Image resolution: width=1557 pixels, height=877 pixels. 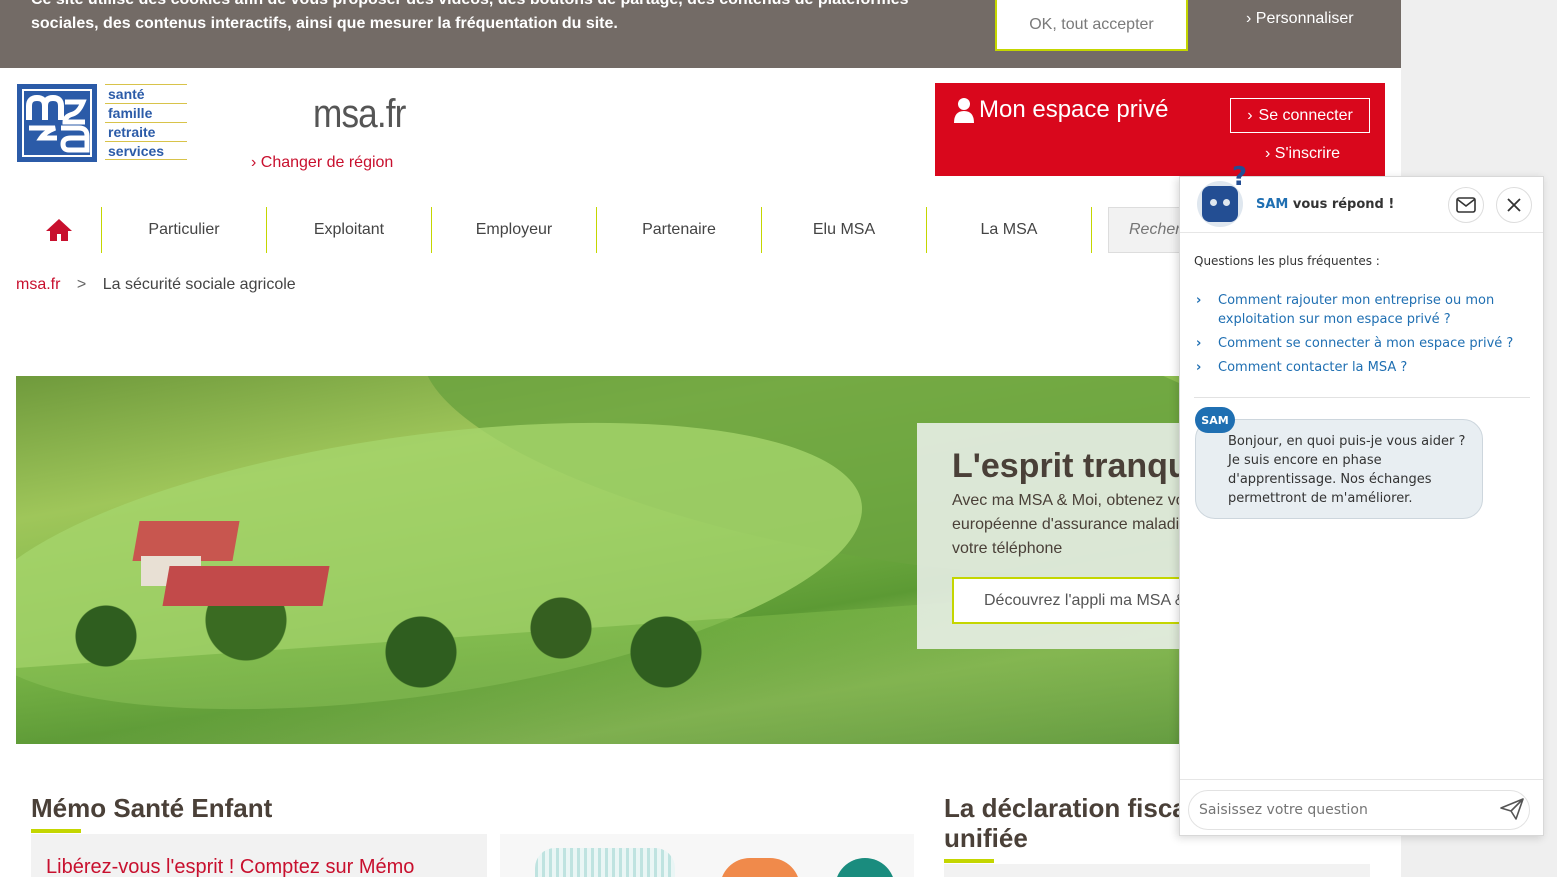 I want to click on logo-word: services, so click(x=146, y=150).